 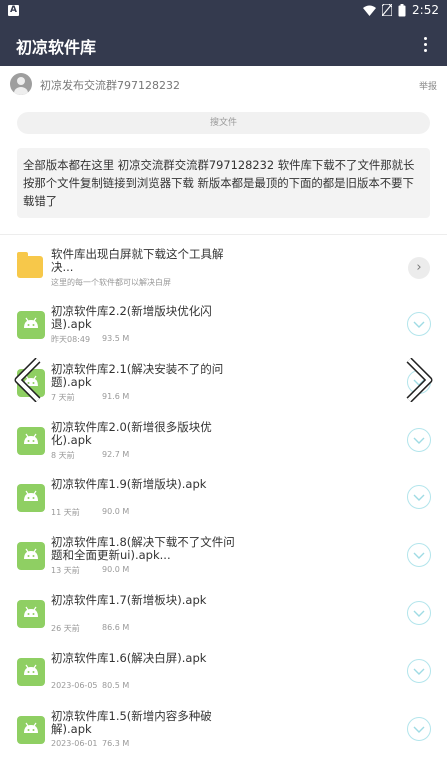 What do you see at coordinates (131, 723) in the screenshot?
I see `file-name: 初凉软件库1.5(新增内容多种破解).apk` at bounding box center [131, 723].